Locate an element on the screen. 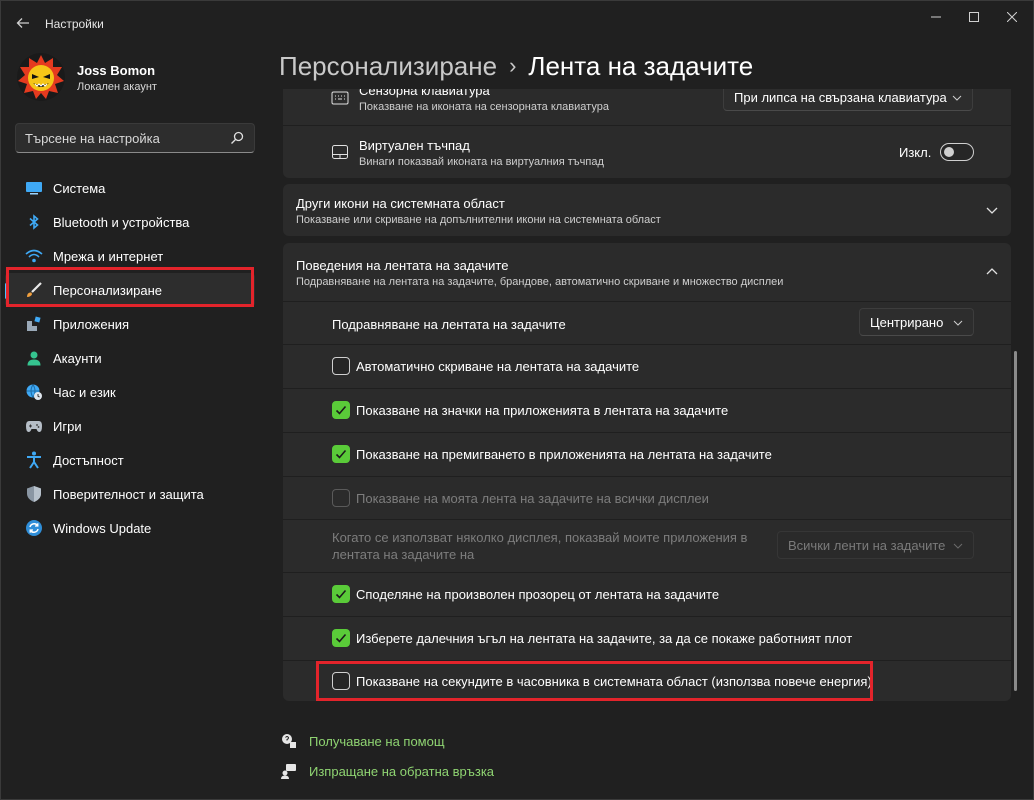 The width and height of the screenshot is (1034, 800). share-window-checkbox is located at coordinates (341, 594).